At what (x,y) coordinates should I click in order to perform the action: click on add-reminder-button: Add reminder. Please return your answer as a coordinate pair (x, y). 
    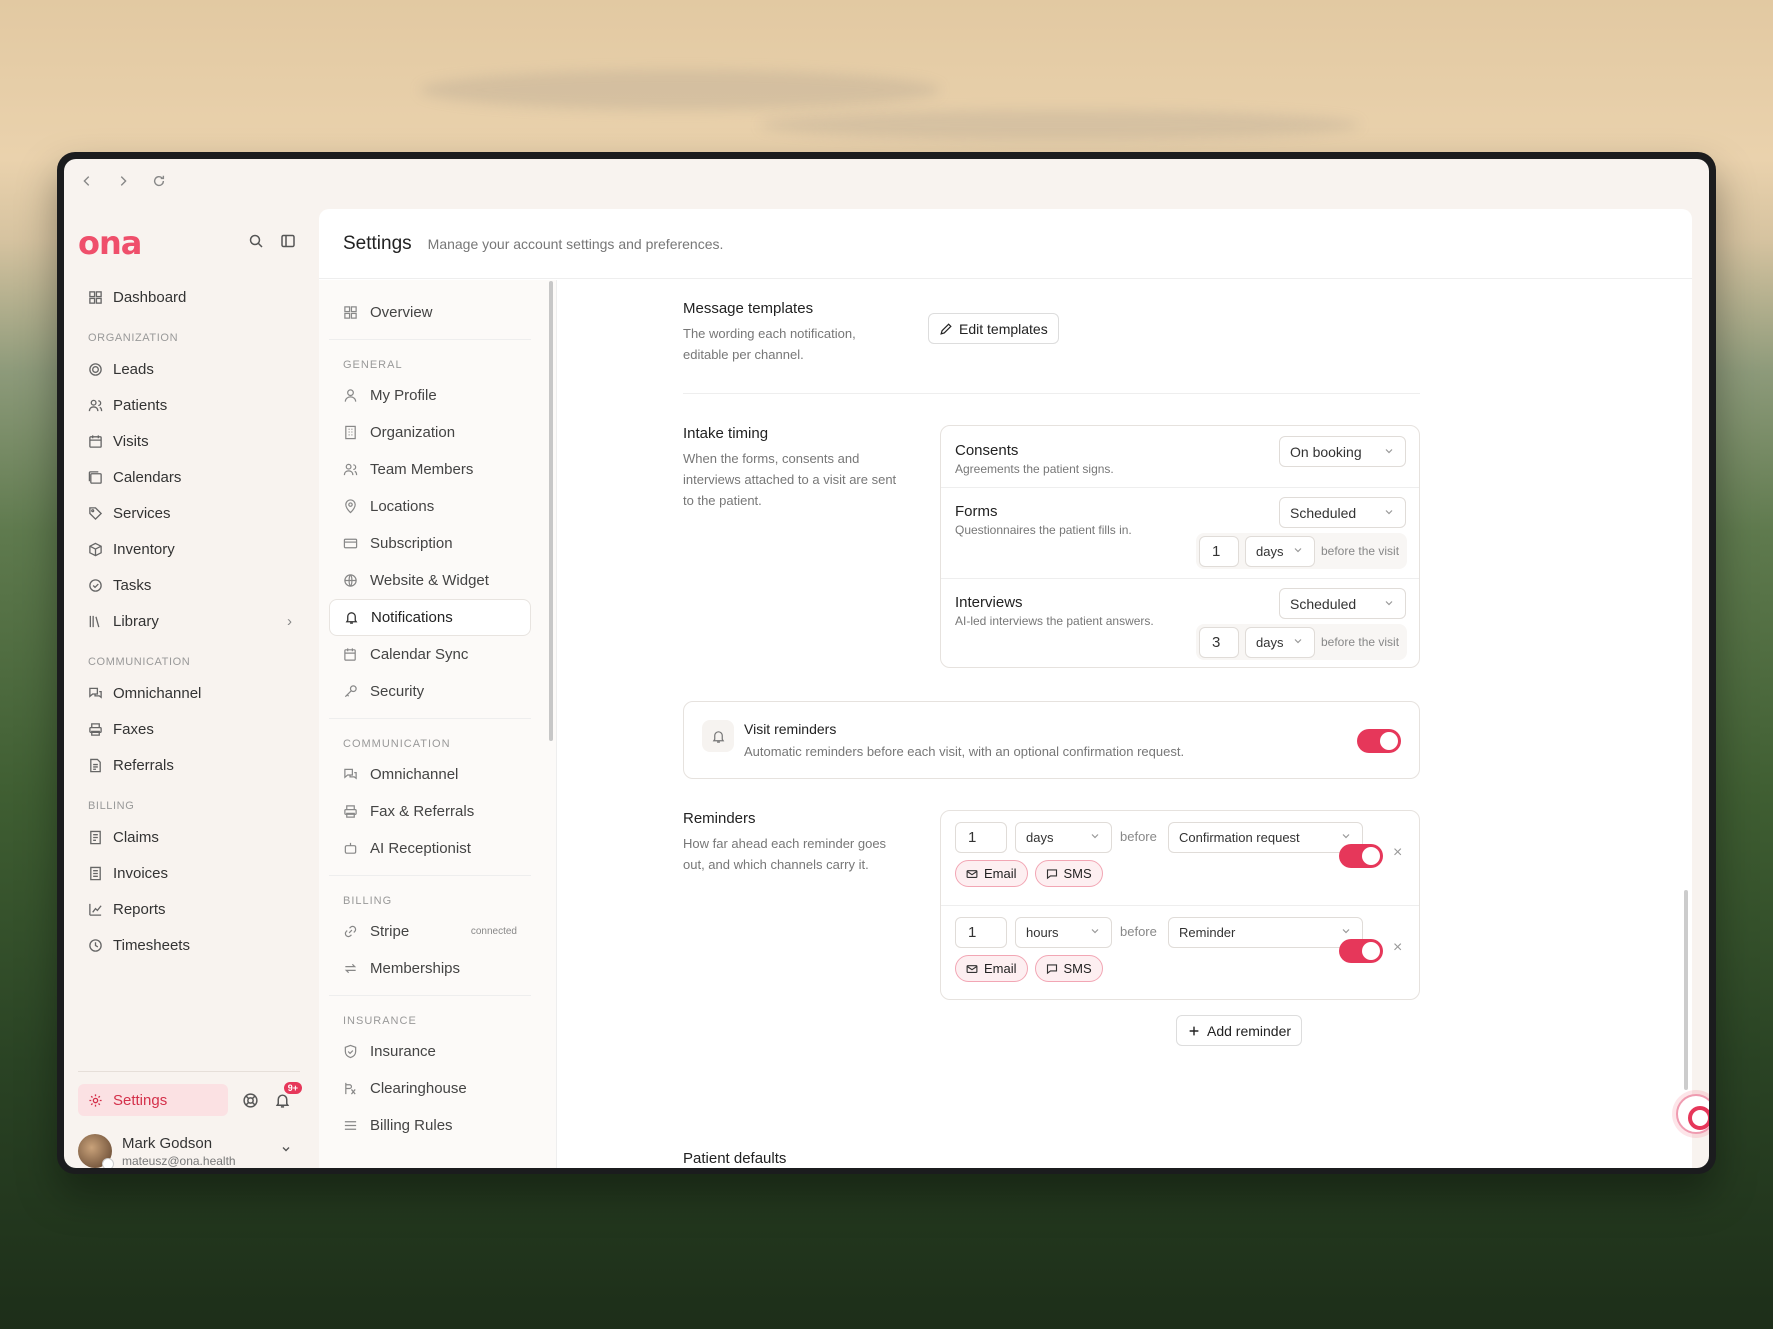
    Looking at the image, I should click on (1239, 1030).